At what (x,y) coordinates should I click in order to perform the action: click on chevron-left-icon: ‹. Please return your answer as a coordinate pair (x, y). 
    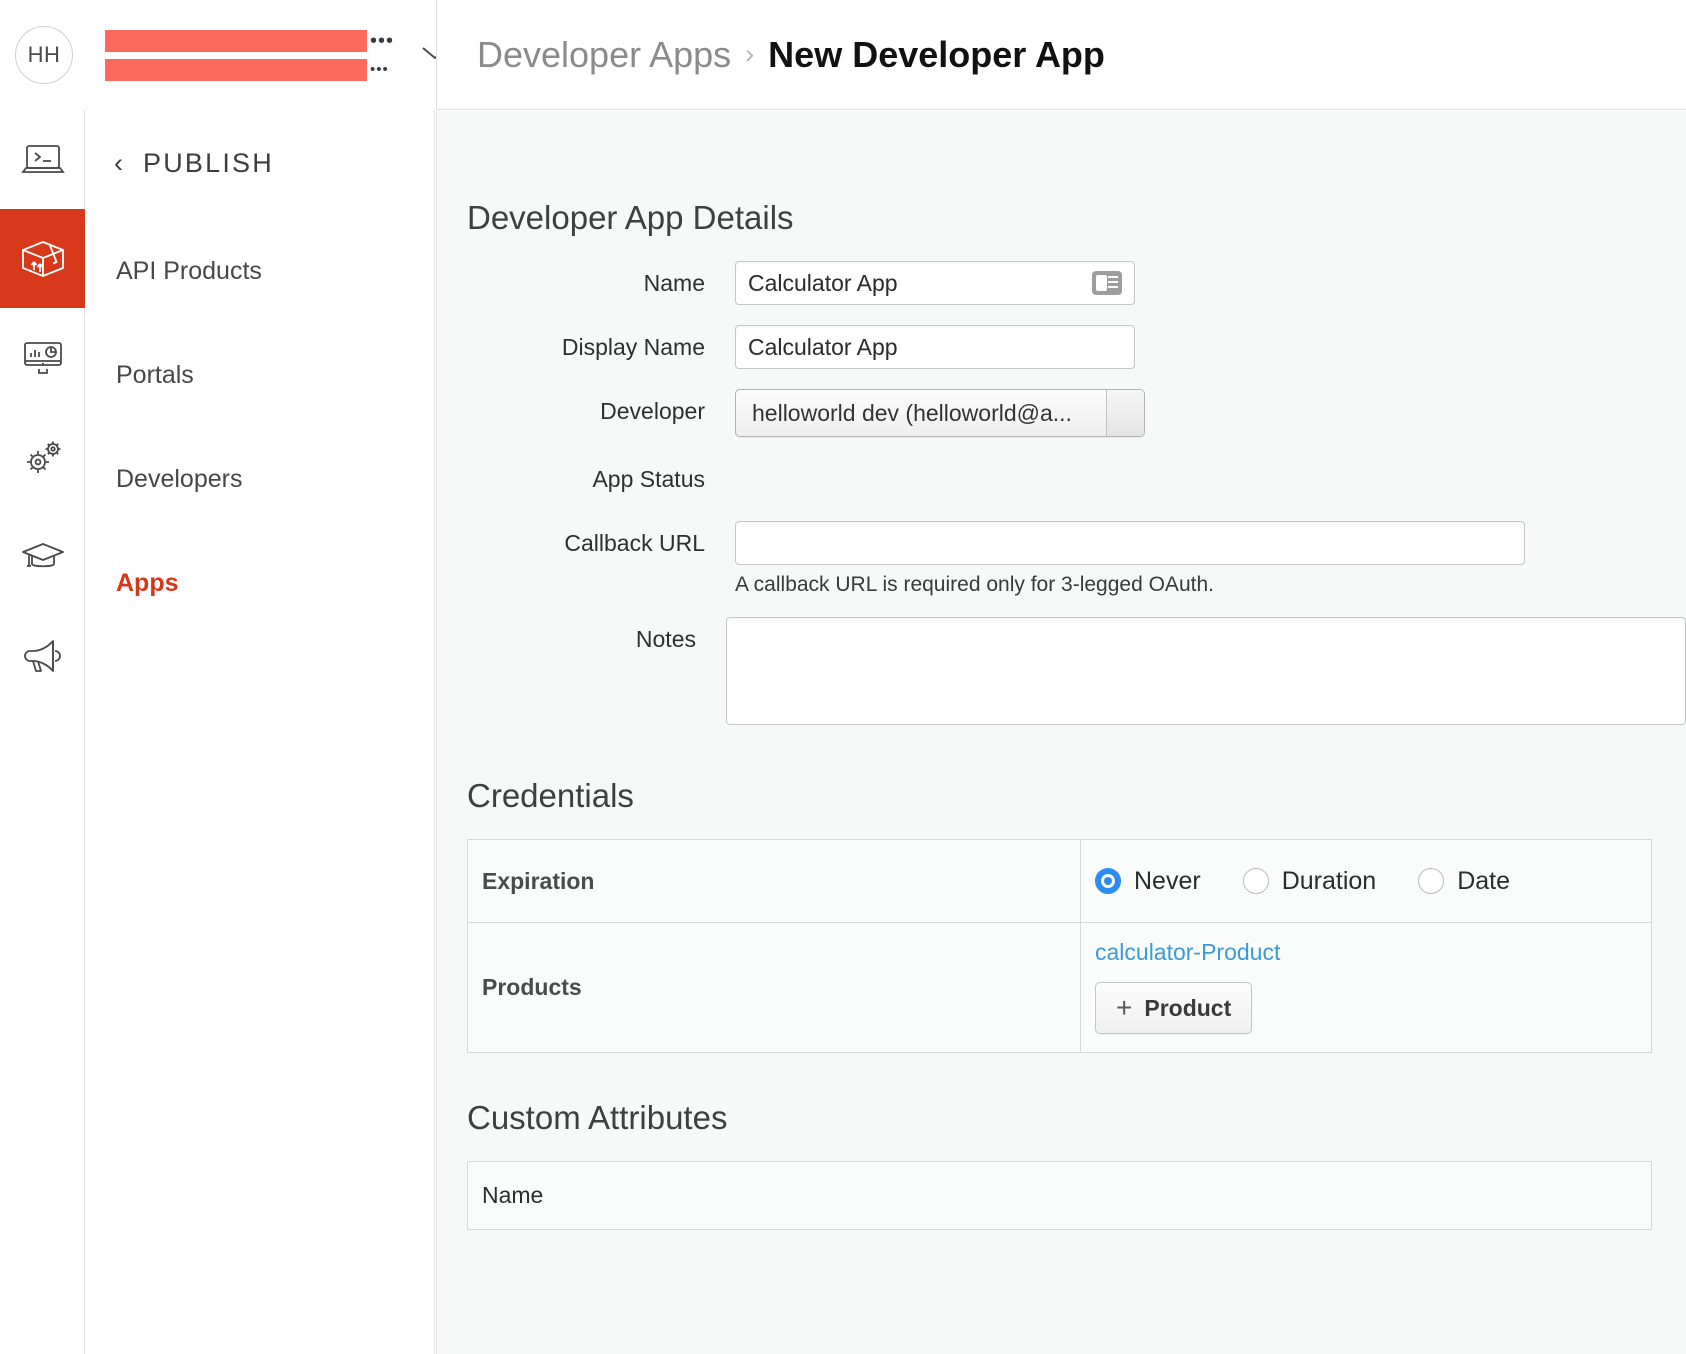
    Looking at the image, I should click on (118, 163).